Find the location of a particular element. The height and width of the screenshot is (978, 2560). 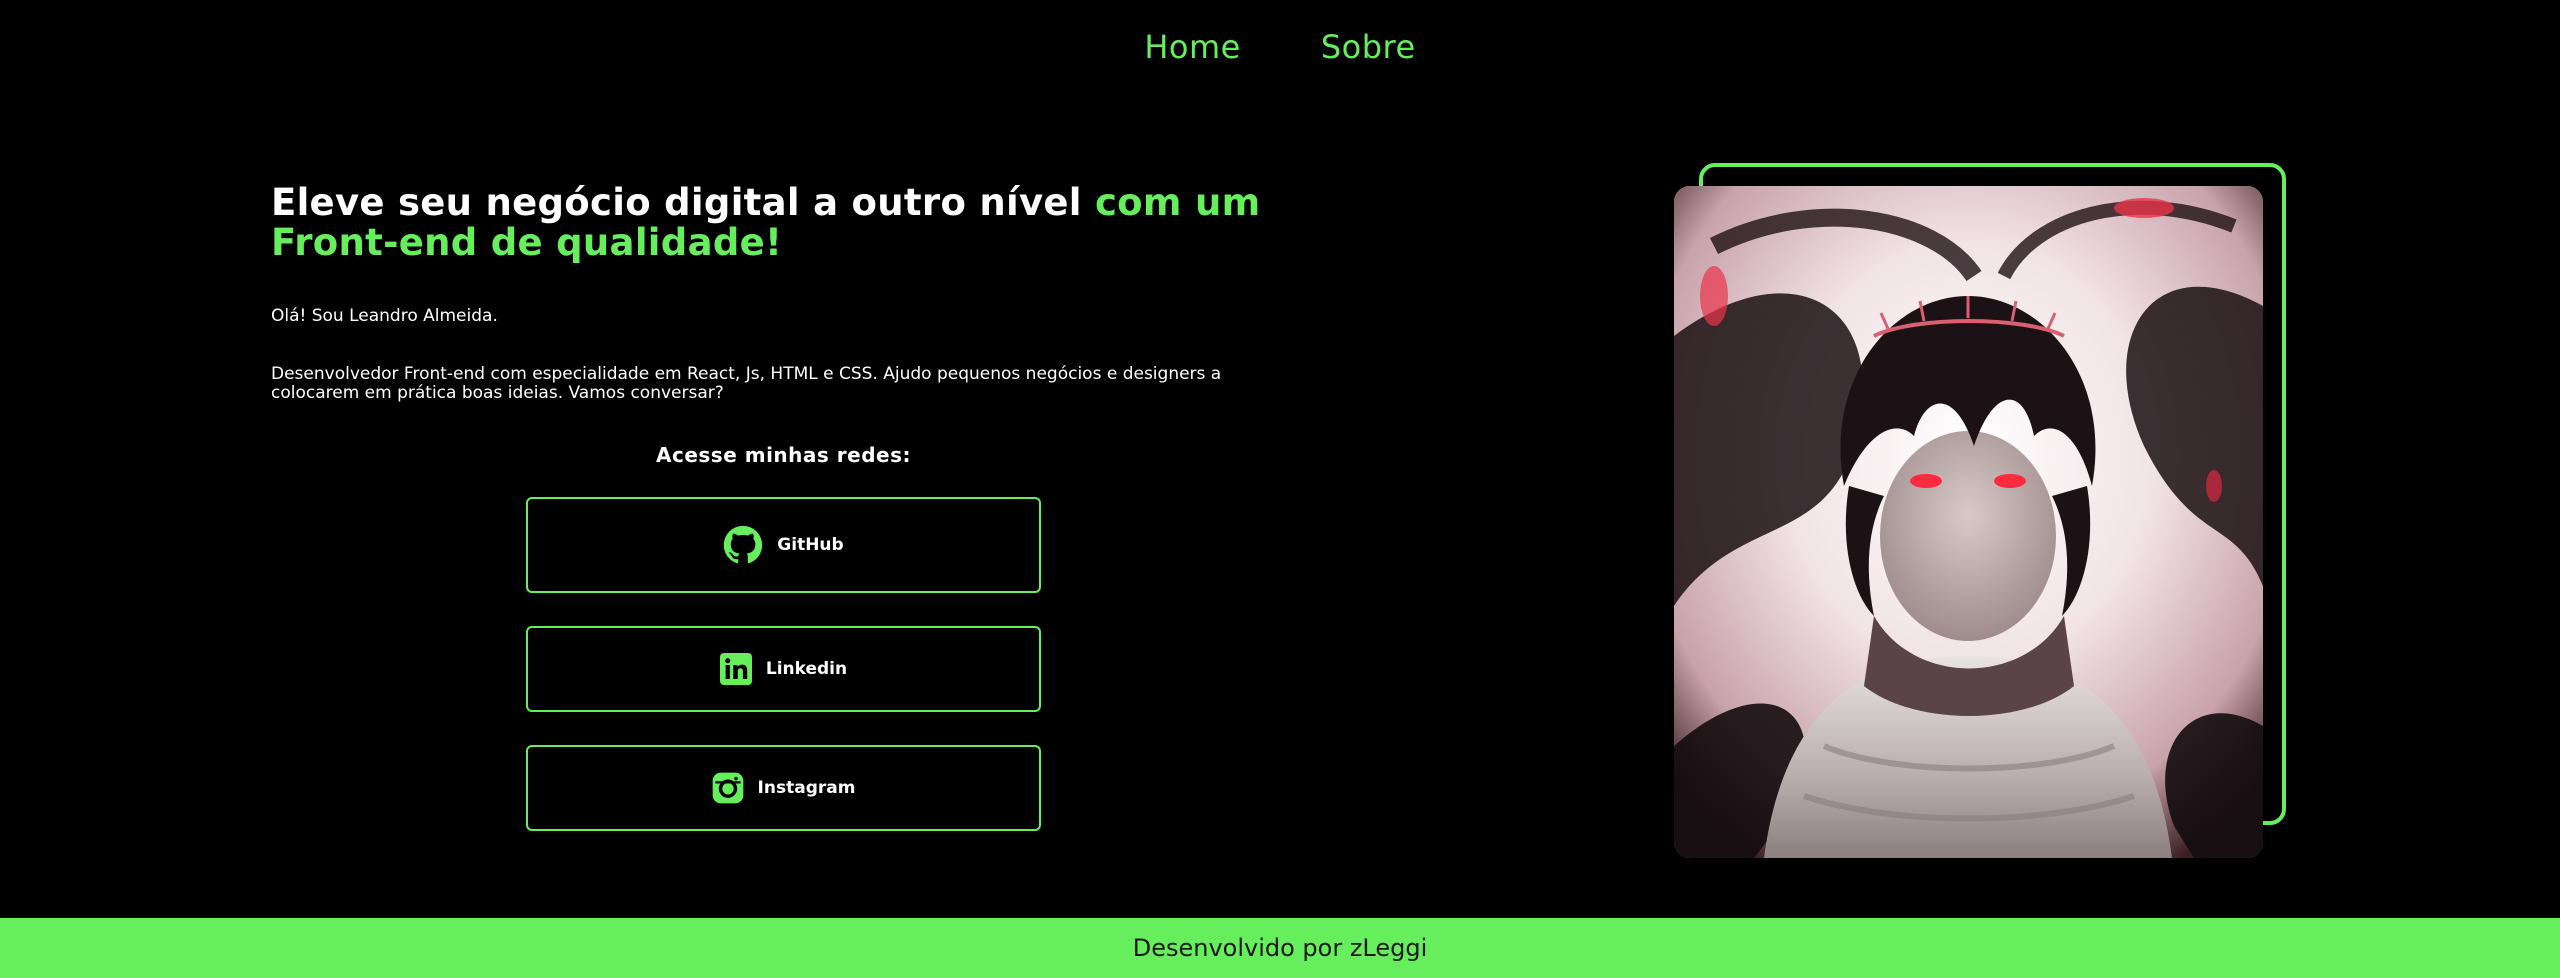

greeting-text: Olá! Sou Leandro Almeida. is located at coordinates (384, 316).